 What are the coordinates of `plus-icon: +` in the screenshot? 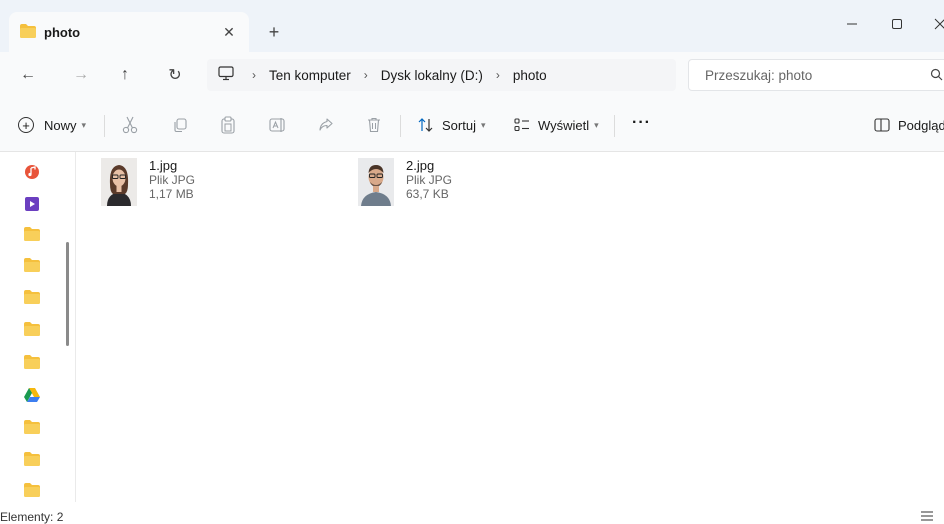 It's located at (26, 125).